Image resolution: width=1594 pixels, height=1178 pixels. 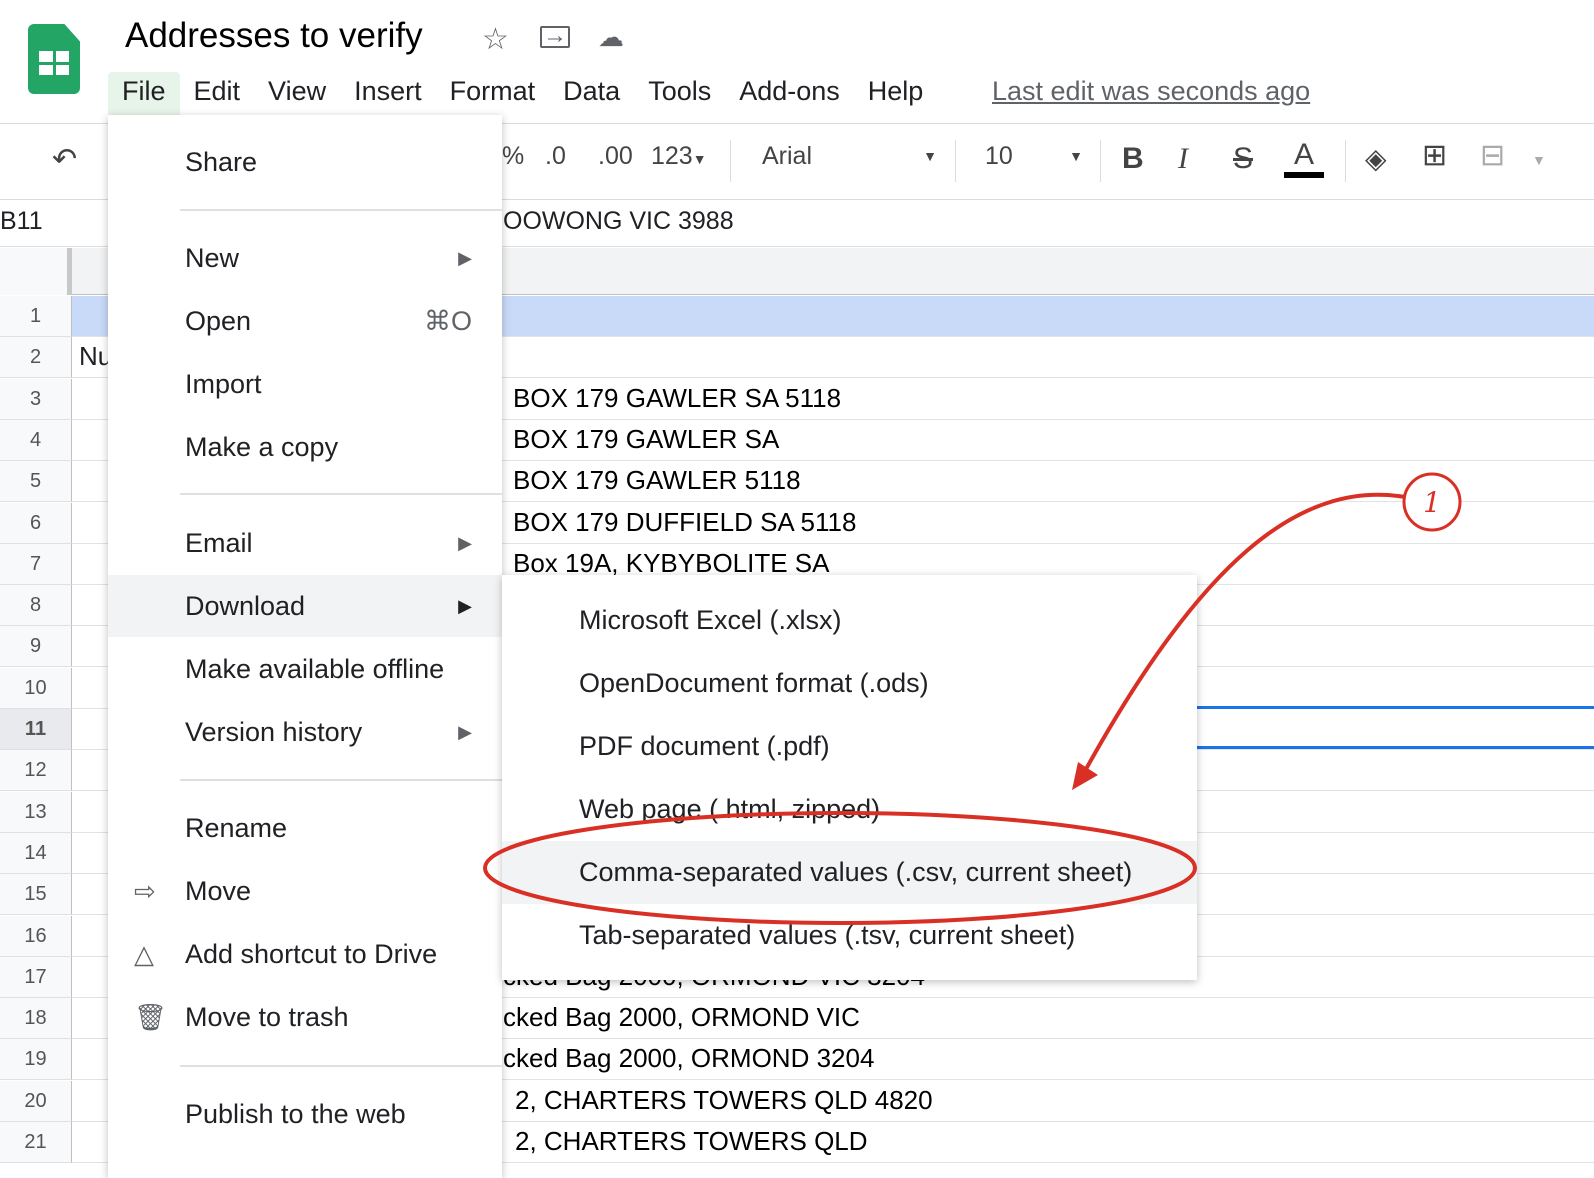 I want to click on step-number: 1, so click(x=1432, y=502).